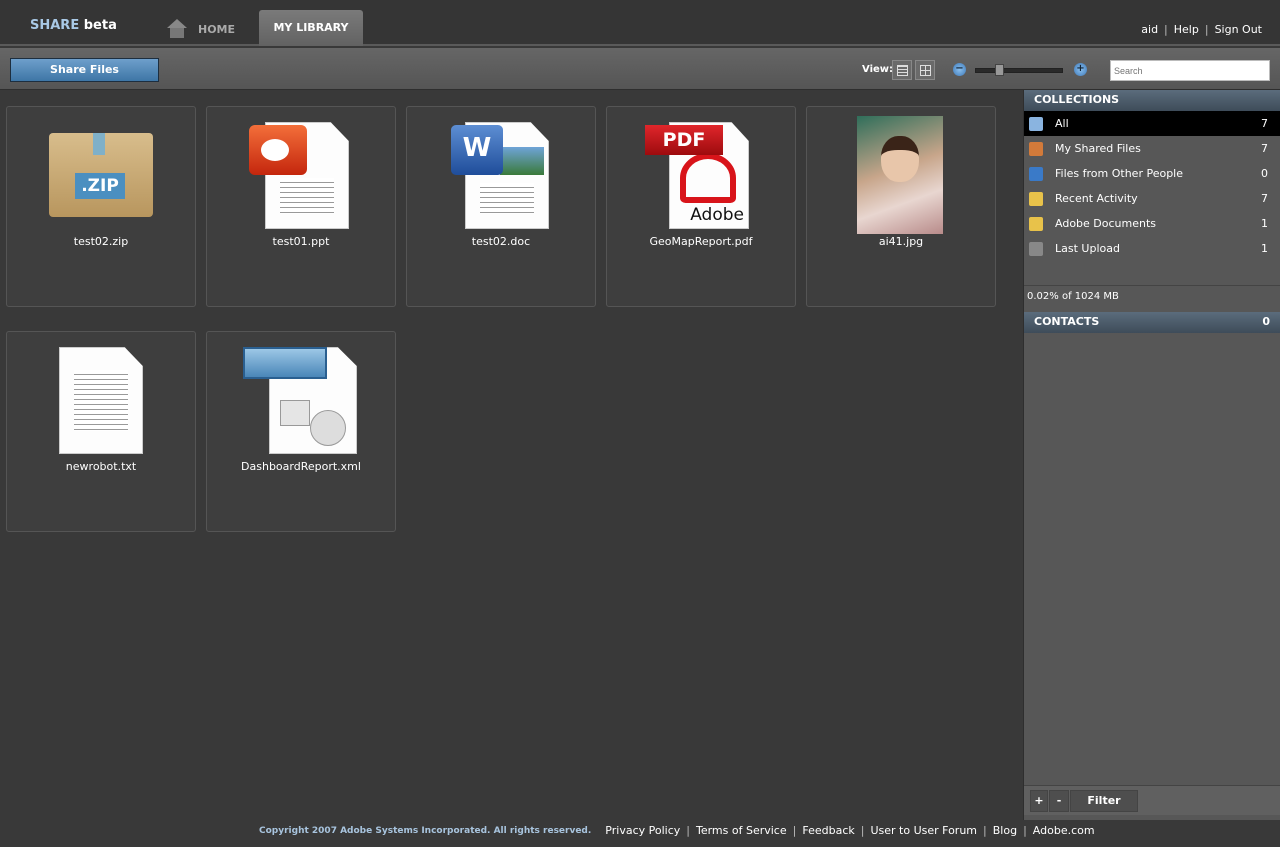 The width and height of the screenshot is (1280, 847). Describe the element at coordinates (1152, 148) in the screenshot. I see `collection-item: My Shared Files 7` at that location.